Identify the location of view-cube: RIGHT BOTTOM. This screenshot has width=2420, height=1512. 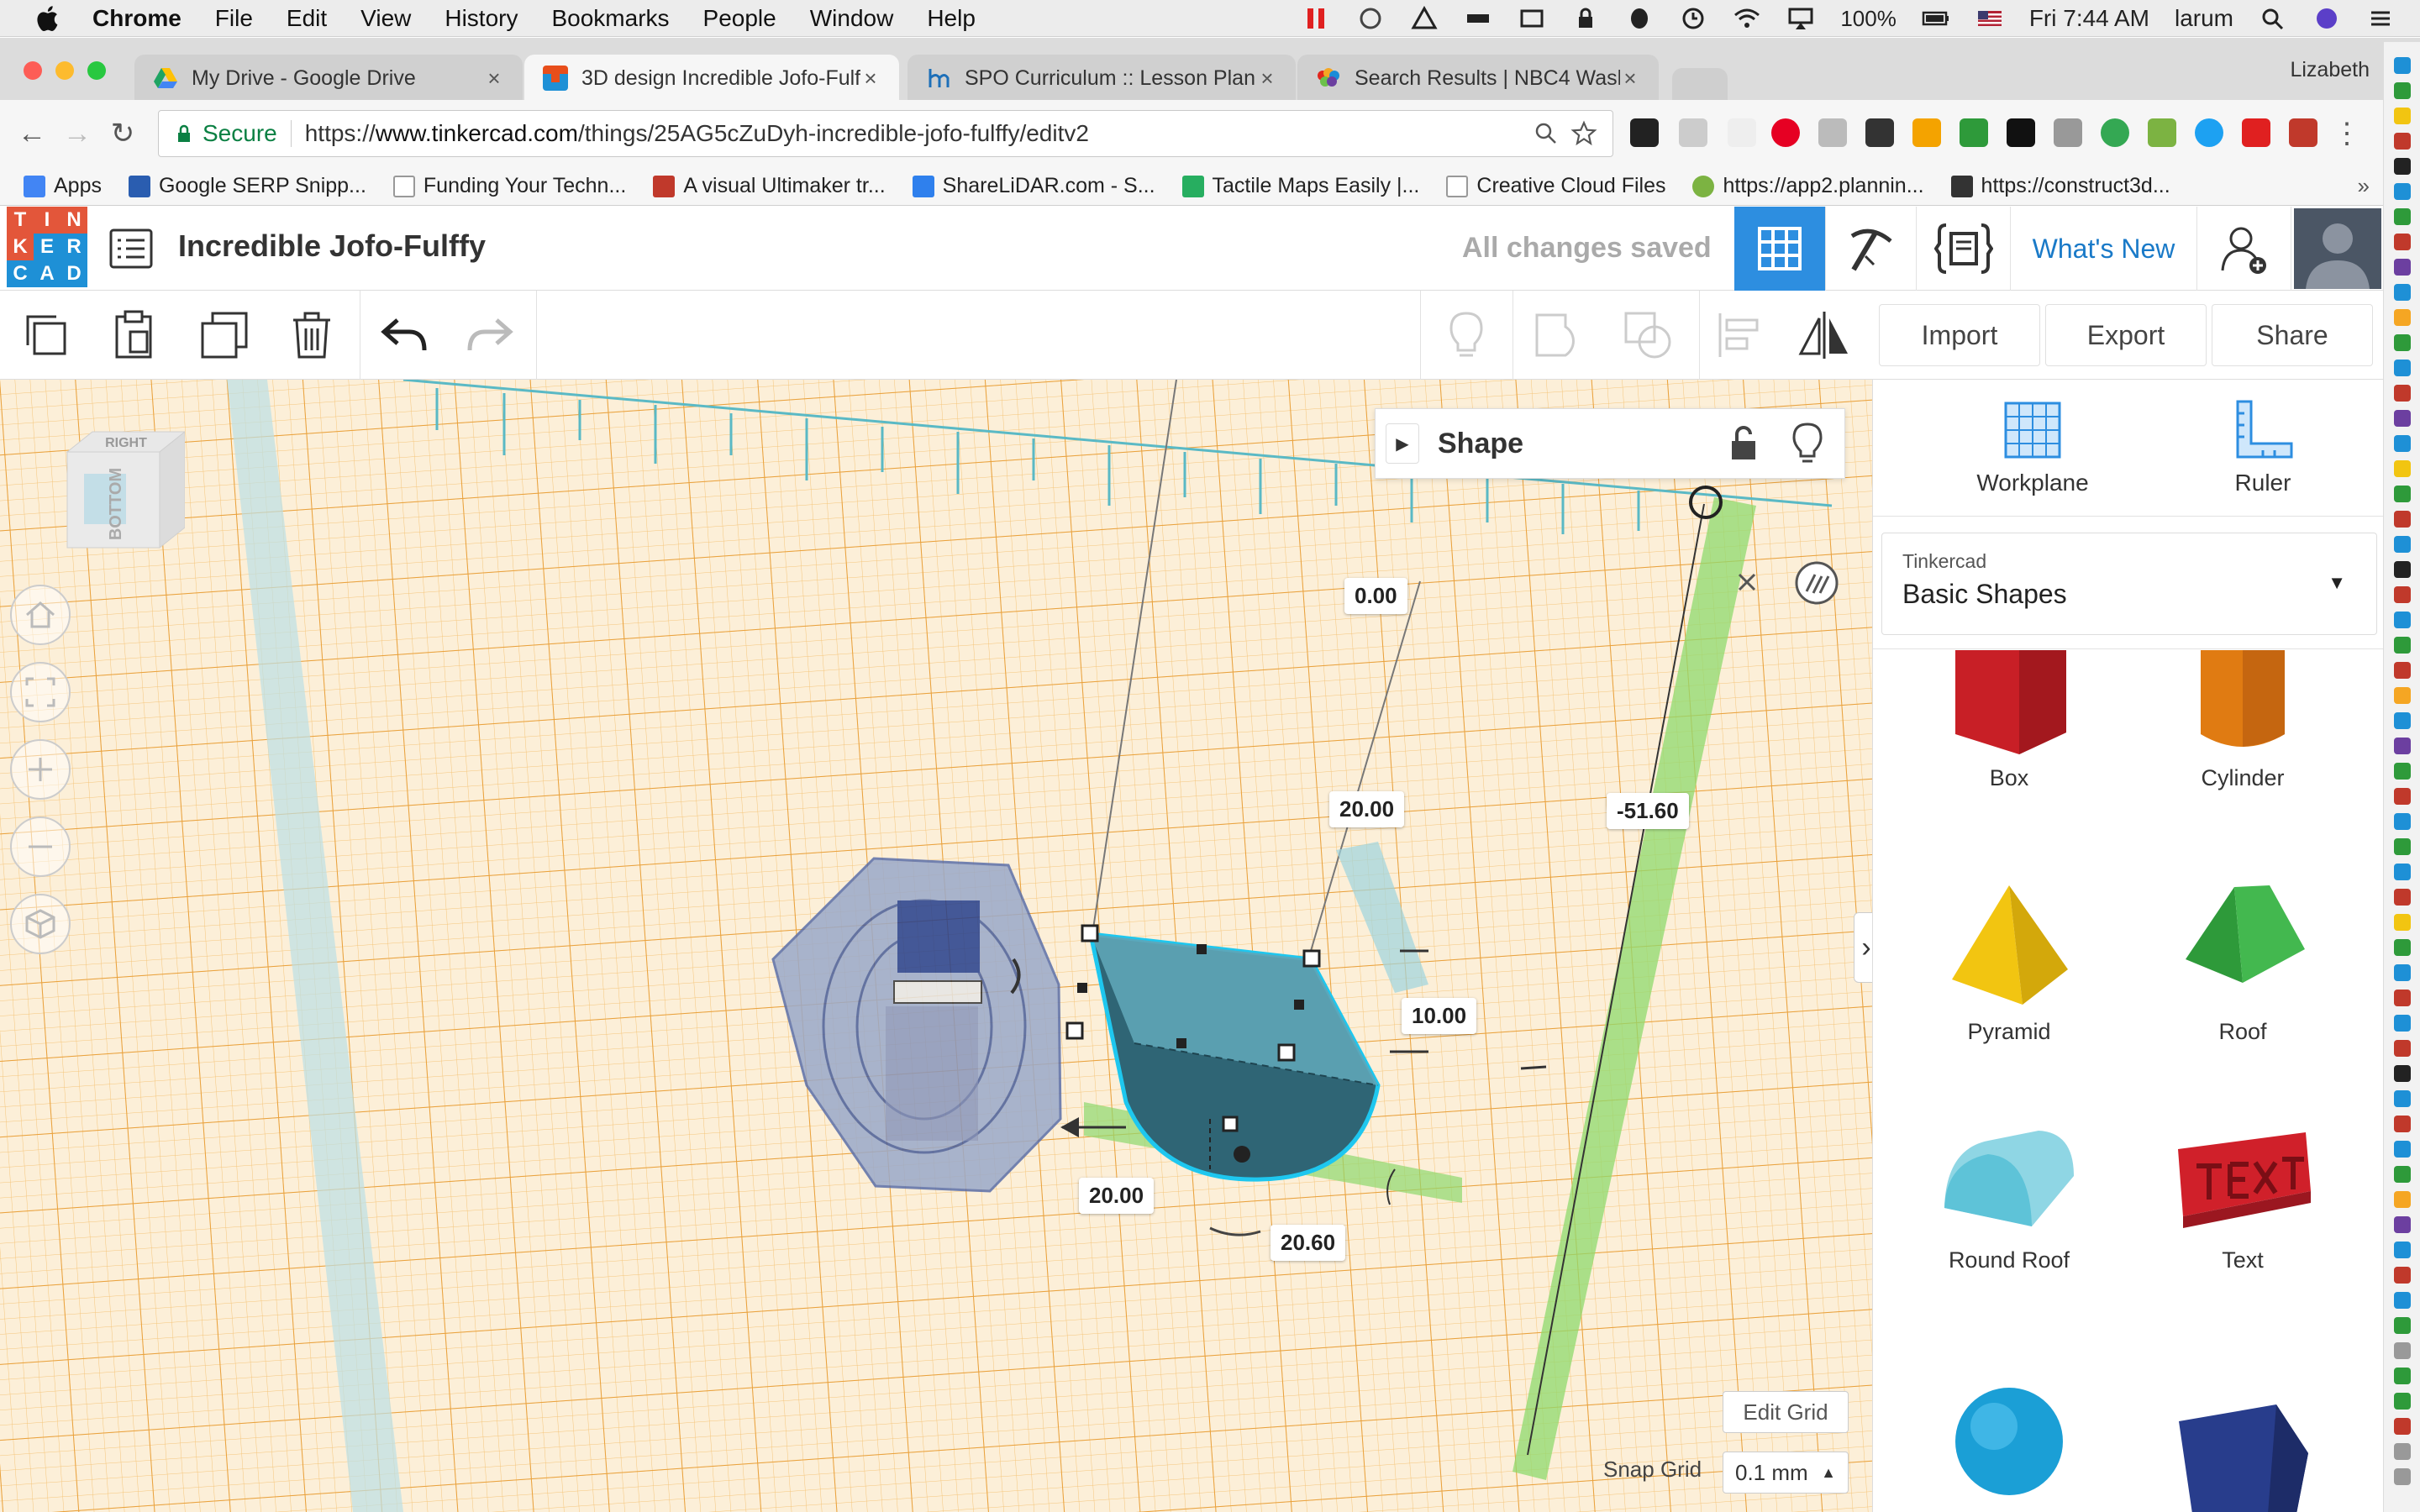
(122, 494).